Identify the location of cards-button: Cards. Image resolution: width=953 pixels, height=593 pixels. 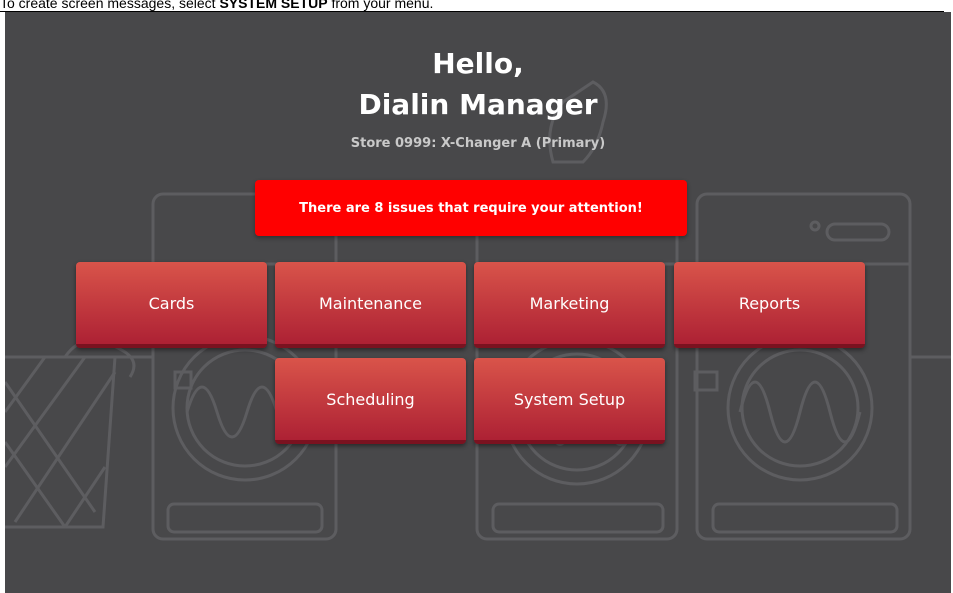
(171, 305).